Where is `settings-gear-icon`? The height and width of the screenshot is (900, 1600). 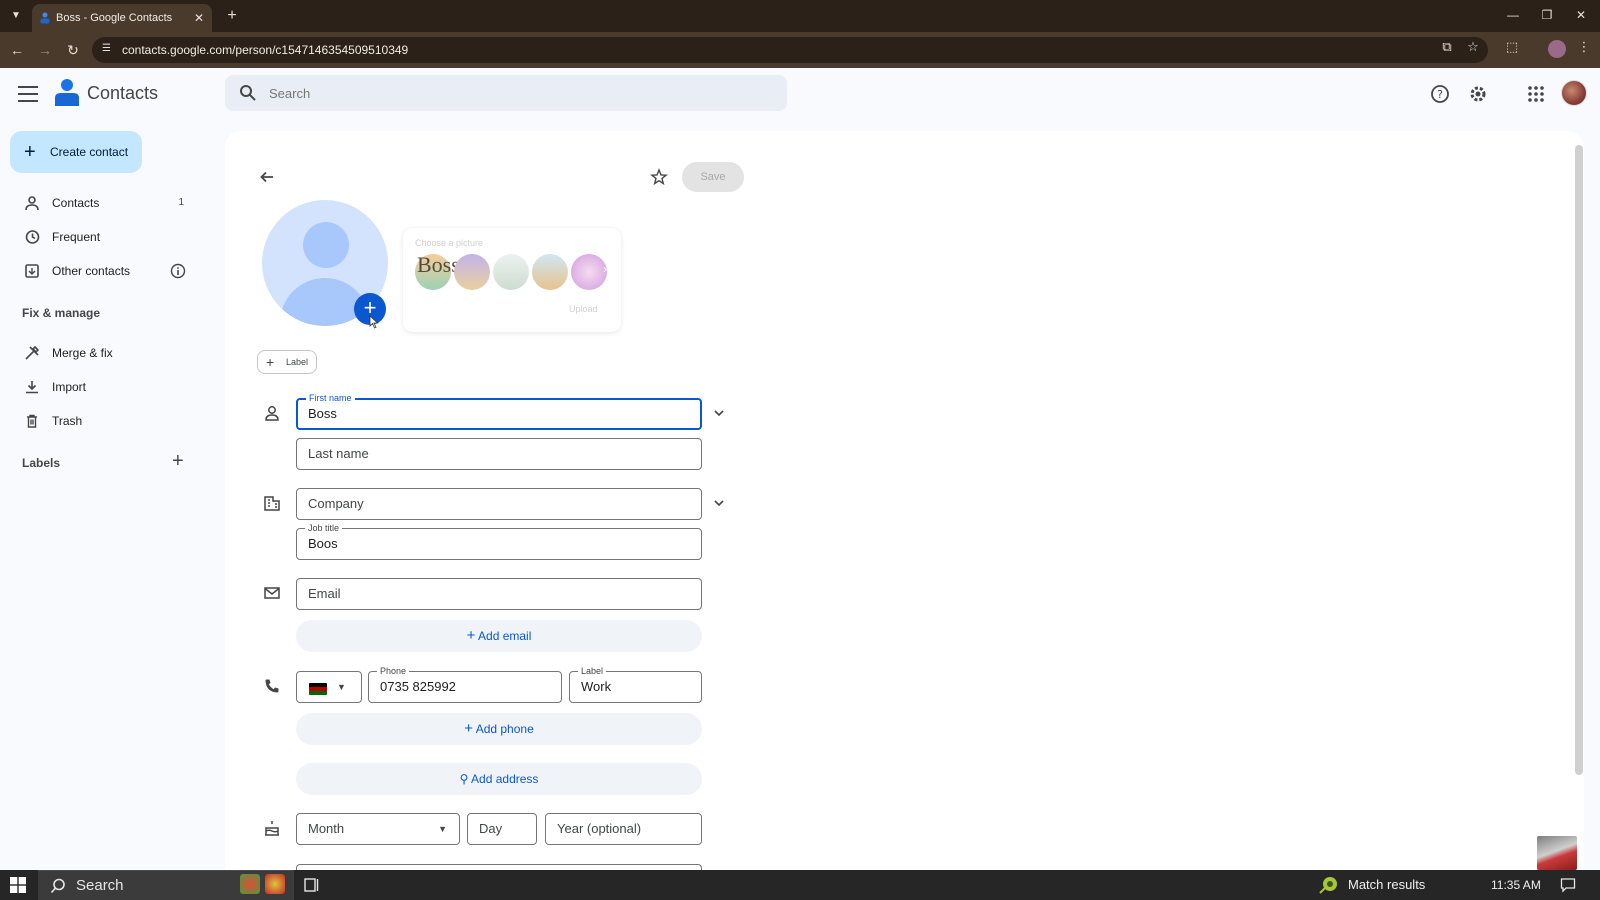 settings-gear-icon is located at coordinates (1478, 94).